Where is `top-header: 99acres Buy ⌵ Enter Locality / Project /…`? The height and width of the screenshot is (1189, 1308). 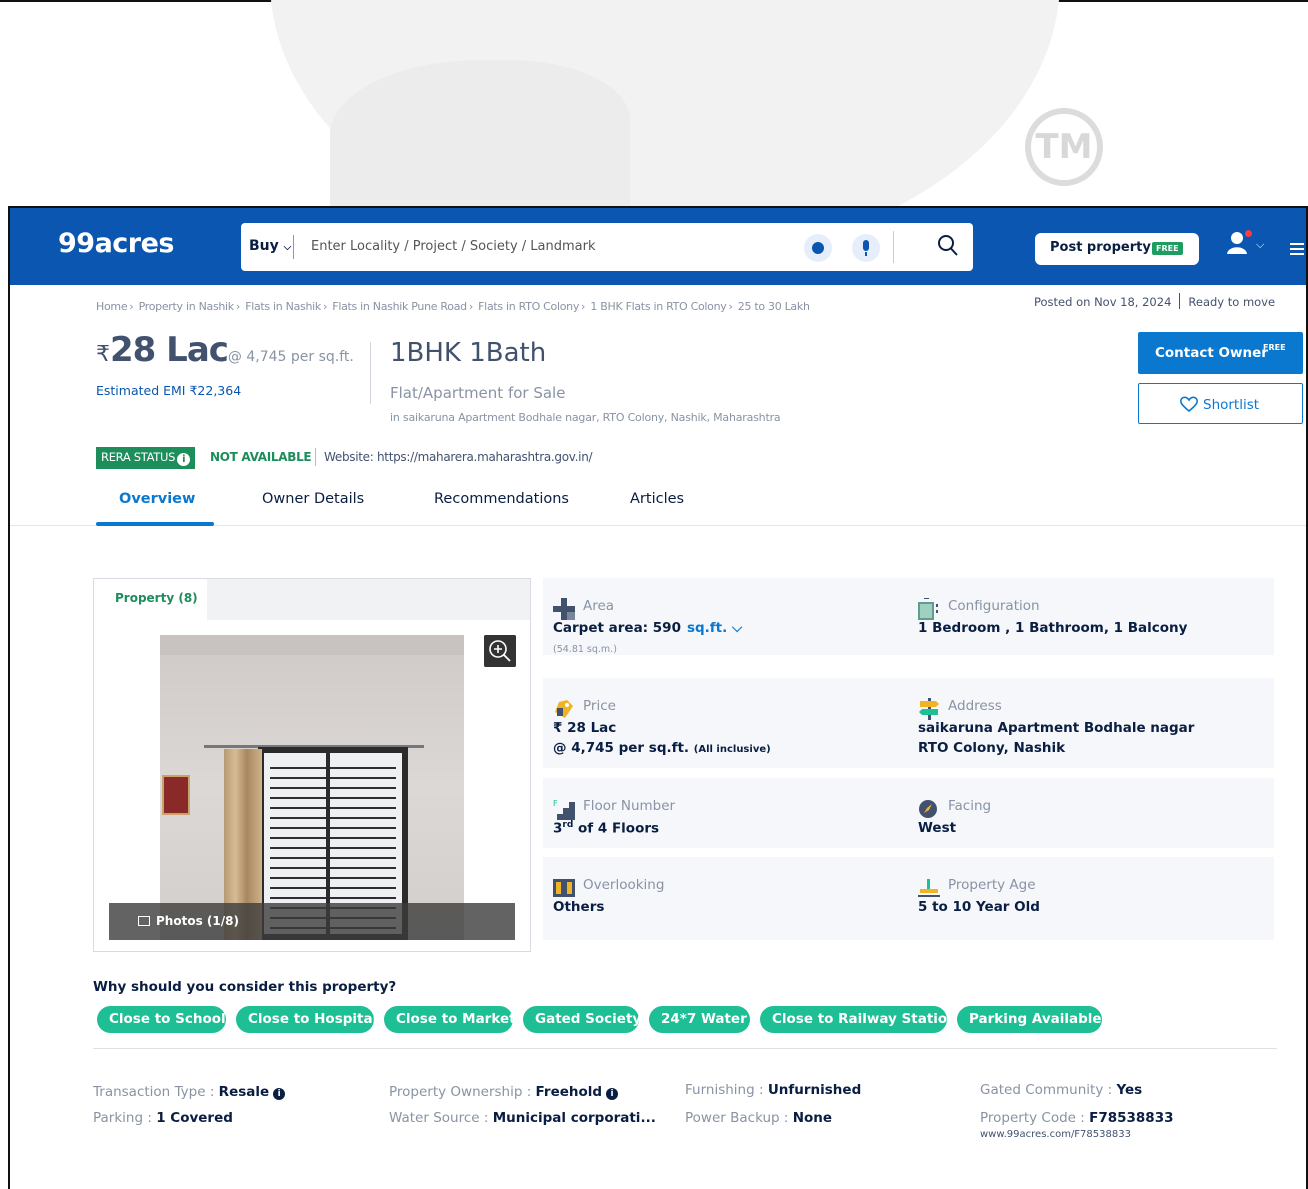
top-header: 99acres Buy ⌵ Enter Locality / Project /… is located at coordinates (658, 246).